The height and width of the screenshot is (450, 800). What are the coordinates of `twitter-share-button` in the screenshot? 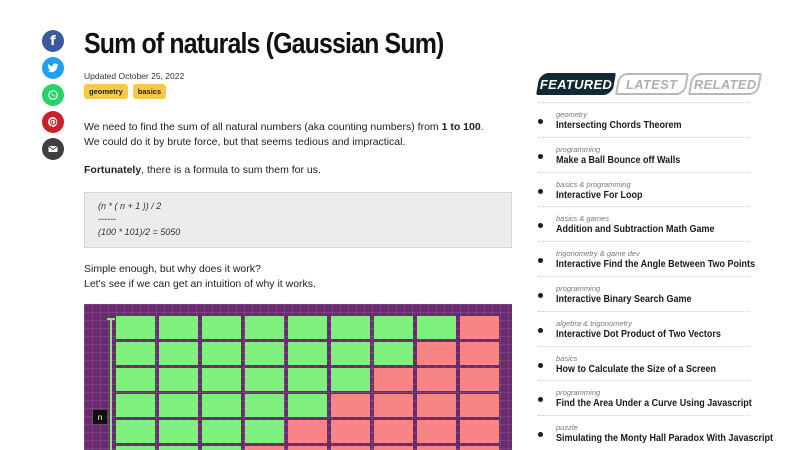 It's located at (53, 68).